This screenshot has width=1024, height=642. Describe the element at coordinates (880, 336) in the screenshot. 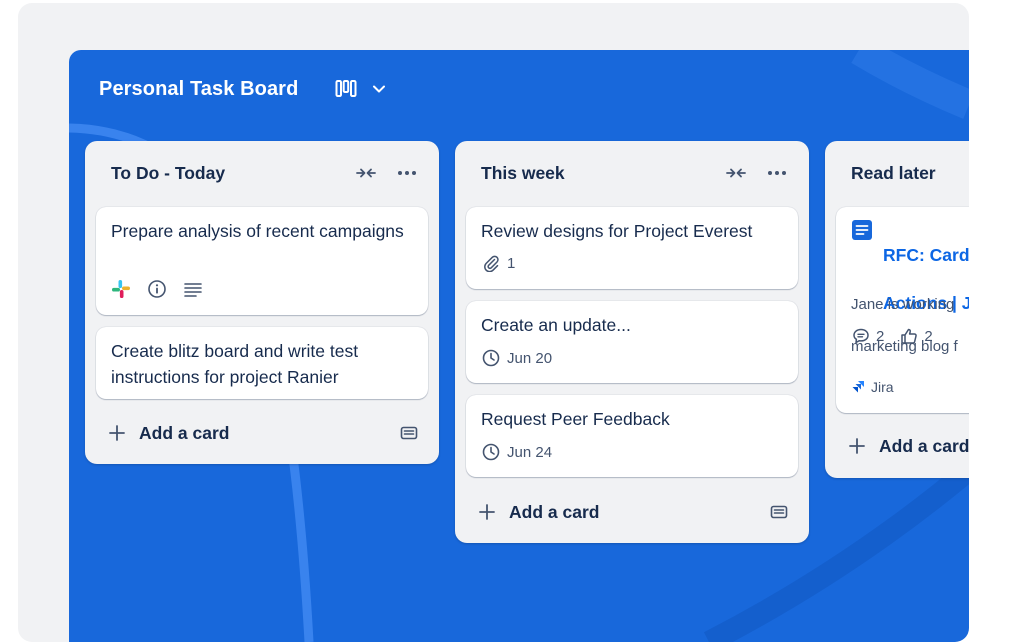

I see `comment-count: 2` at that location.